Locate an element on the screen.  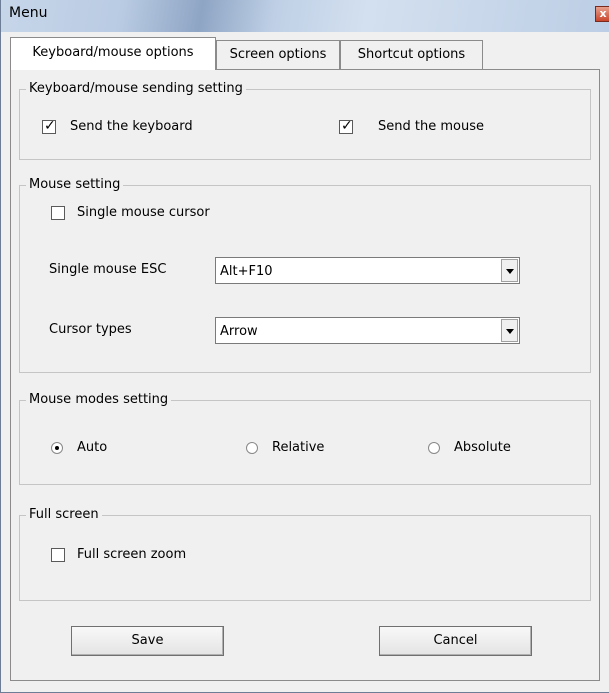
save-button: Save is located at coordinates (147, 641).